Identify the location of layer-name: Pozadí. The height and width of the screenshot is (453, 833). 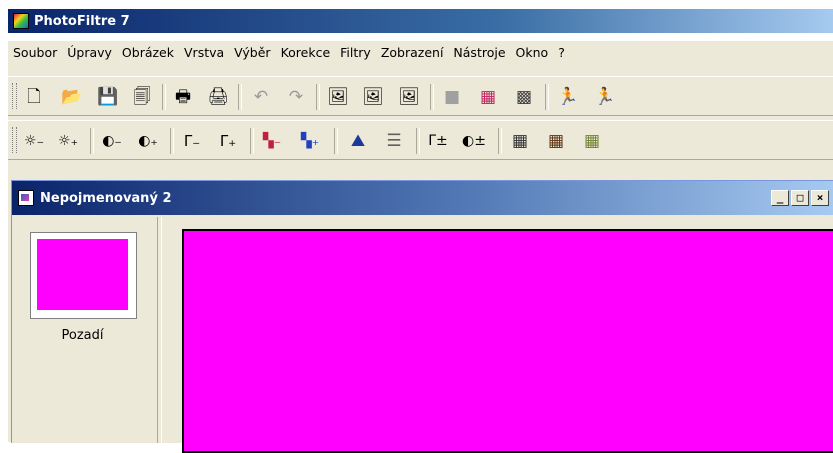
(82, 335).